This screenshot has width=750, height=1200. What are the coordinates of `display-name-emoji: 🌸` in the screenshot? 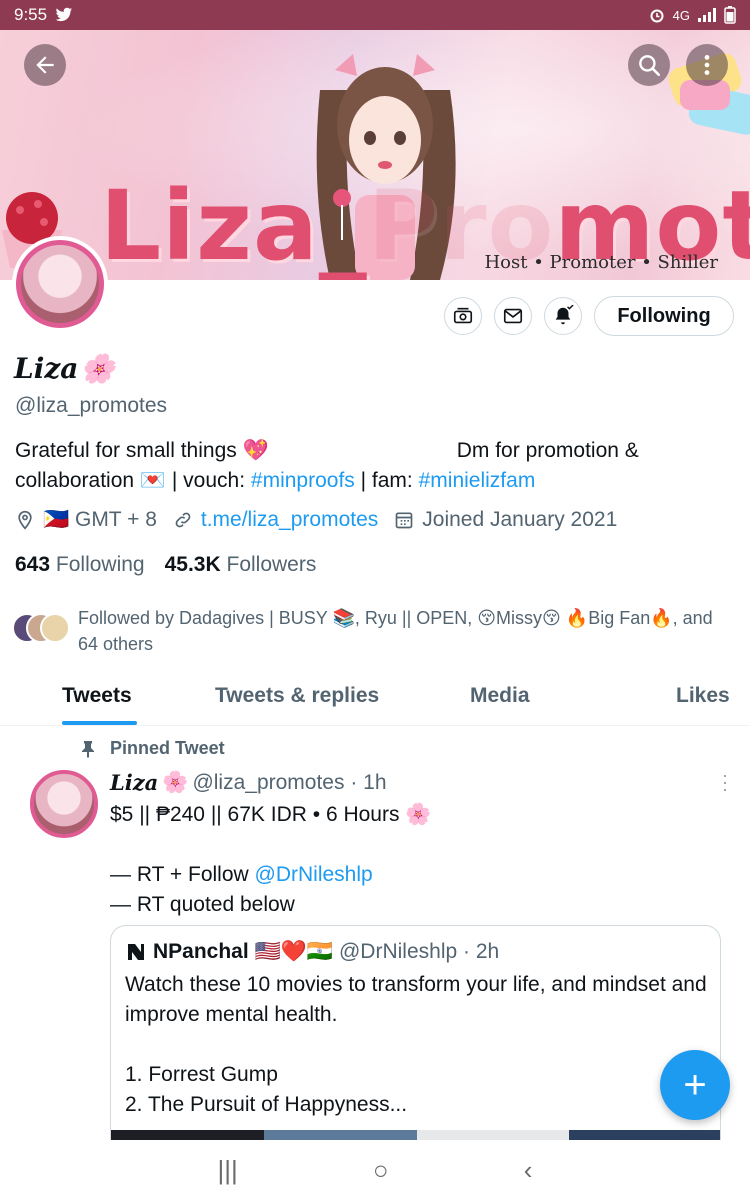 It's located at (98, 368).